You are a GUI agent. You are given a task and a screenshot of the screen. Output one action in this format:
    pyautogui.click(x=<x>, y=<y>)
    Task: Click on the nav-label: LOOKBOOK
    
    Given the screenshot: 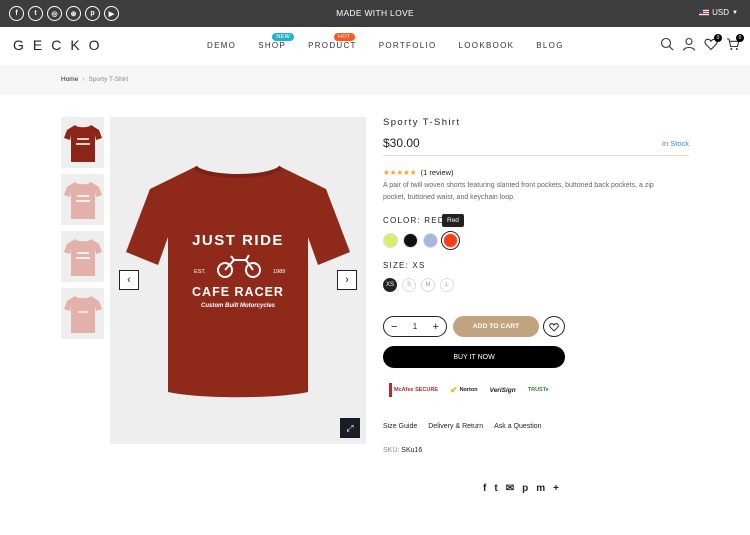 What is the action you would take?
    pyautogui.click(x=486, y=45)
    